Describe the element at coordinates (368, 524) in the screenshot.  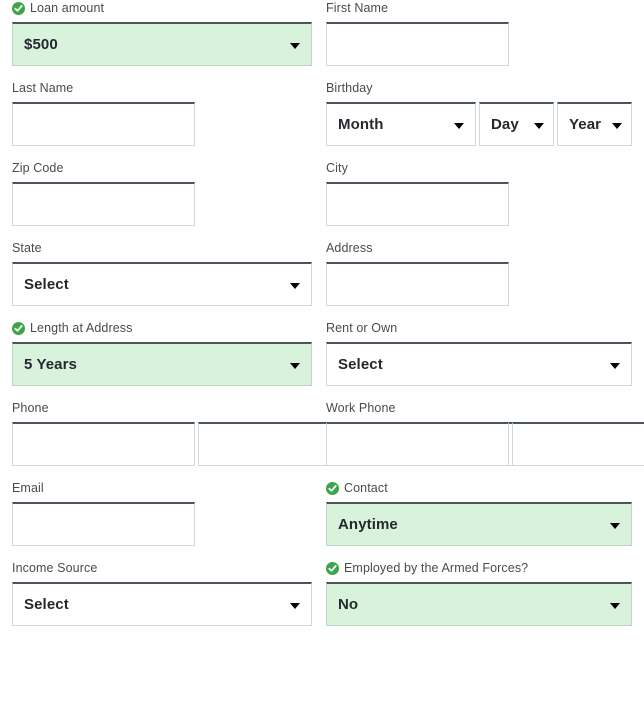
I see `contact-select-value: Anytime` at that location.